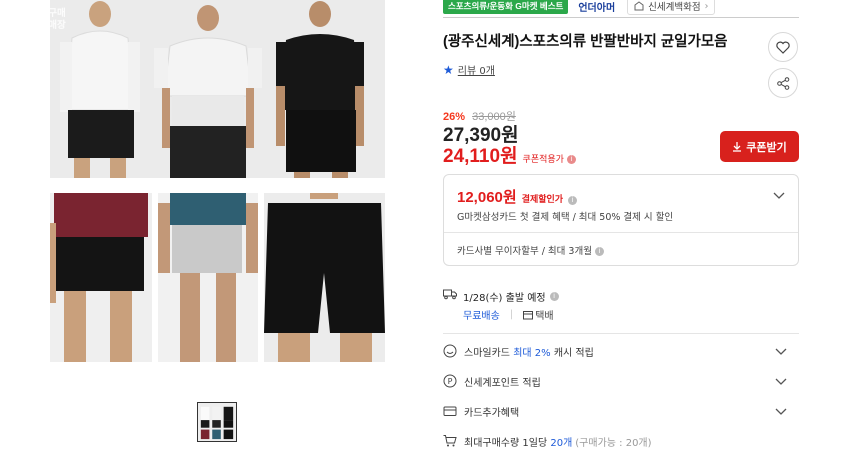 The image size is (849, 459). I want to click on detail-image-teal-top, so click(208, 277).